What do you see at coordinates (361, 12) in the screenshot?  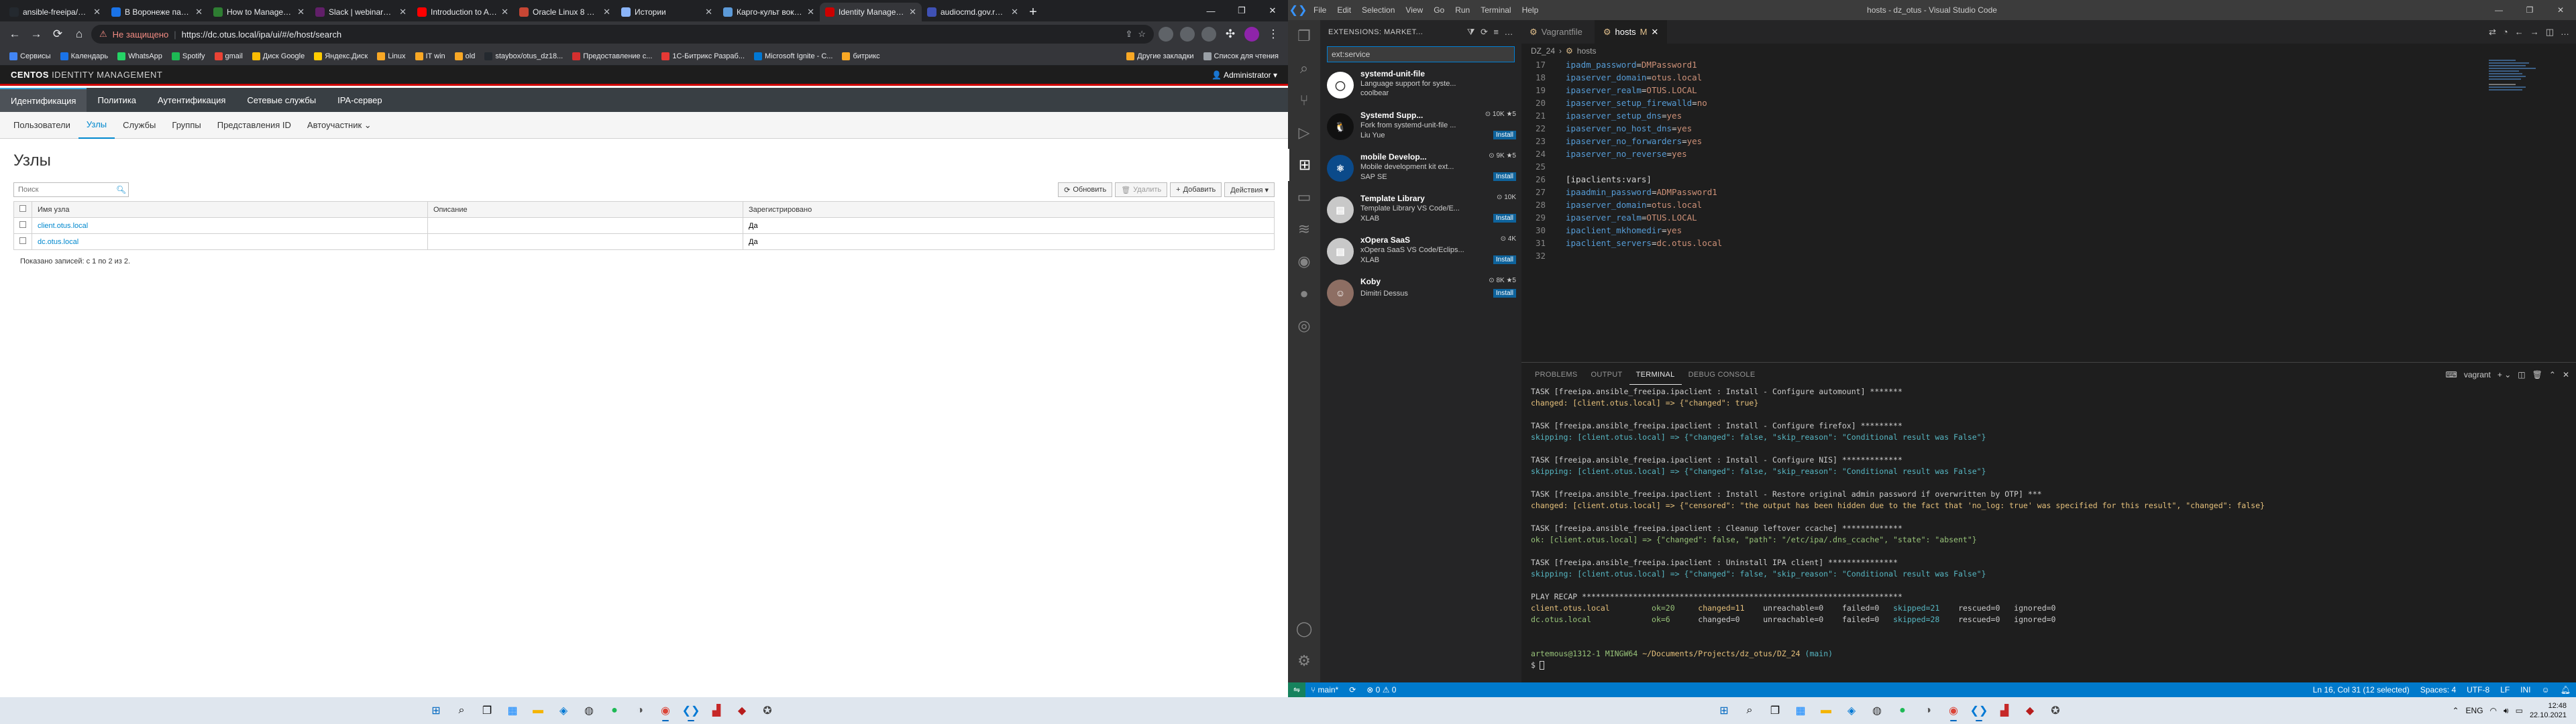 I see `browser-tab: Slack | webinars-20... ✕` at bounding box center [361, 12].